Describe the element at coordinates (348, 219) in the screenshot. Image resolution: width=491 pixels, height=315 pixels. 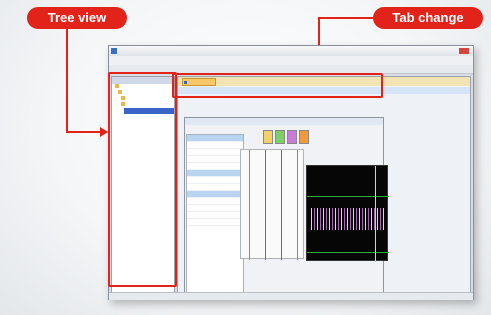
I see `waveform-band` at that location.